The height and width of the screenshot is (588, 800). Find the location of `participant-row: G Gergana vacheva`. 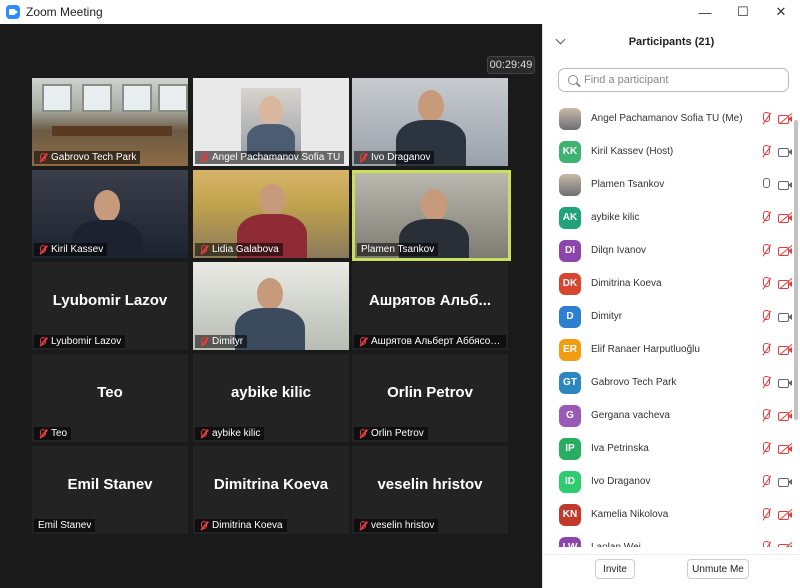

participant-row: G Gergana vacheva is located at coordinates (668, 415).